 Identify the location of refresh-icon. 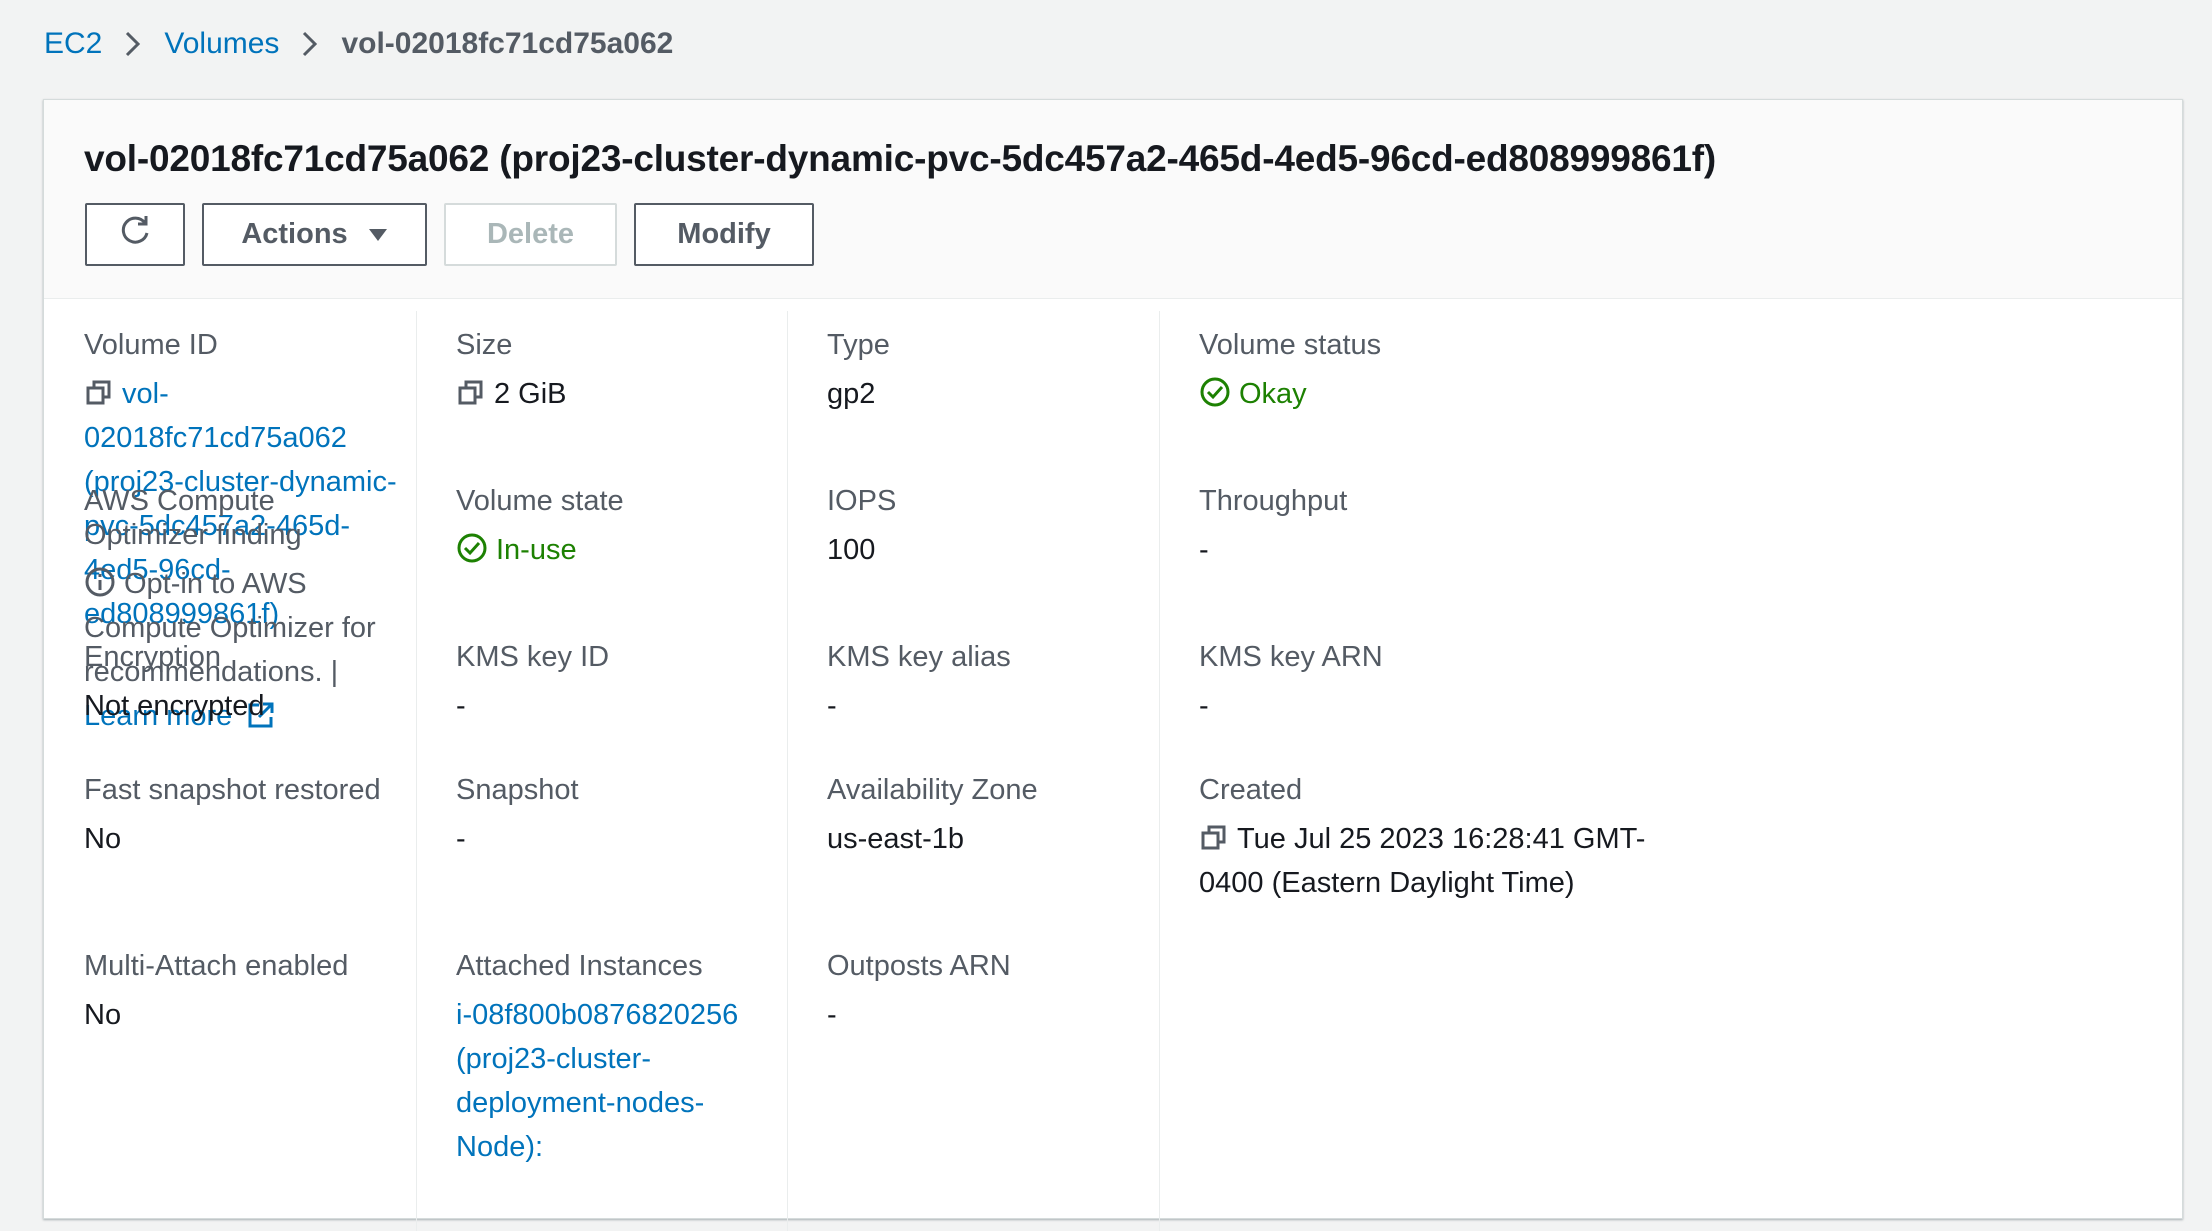
(135, 235).